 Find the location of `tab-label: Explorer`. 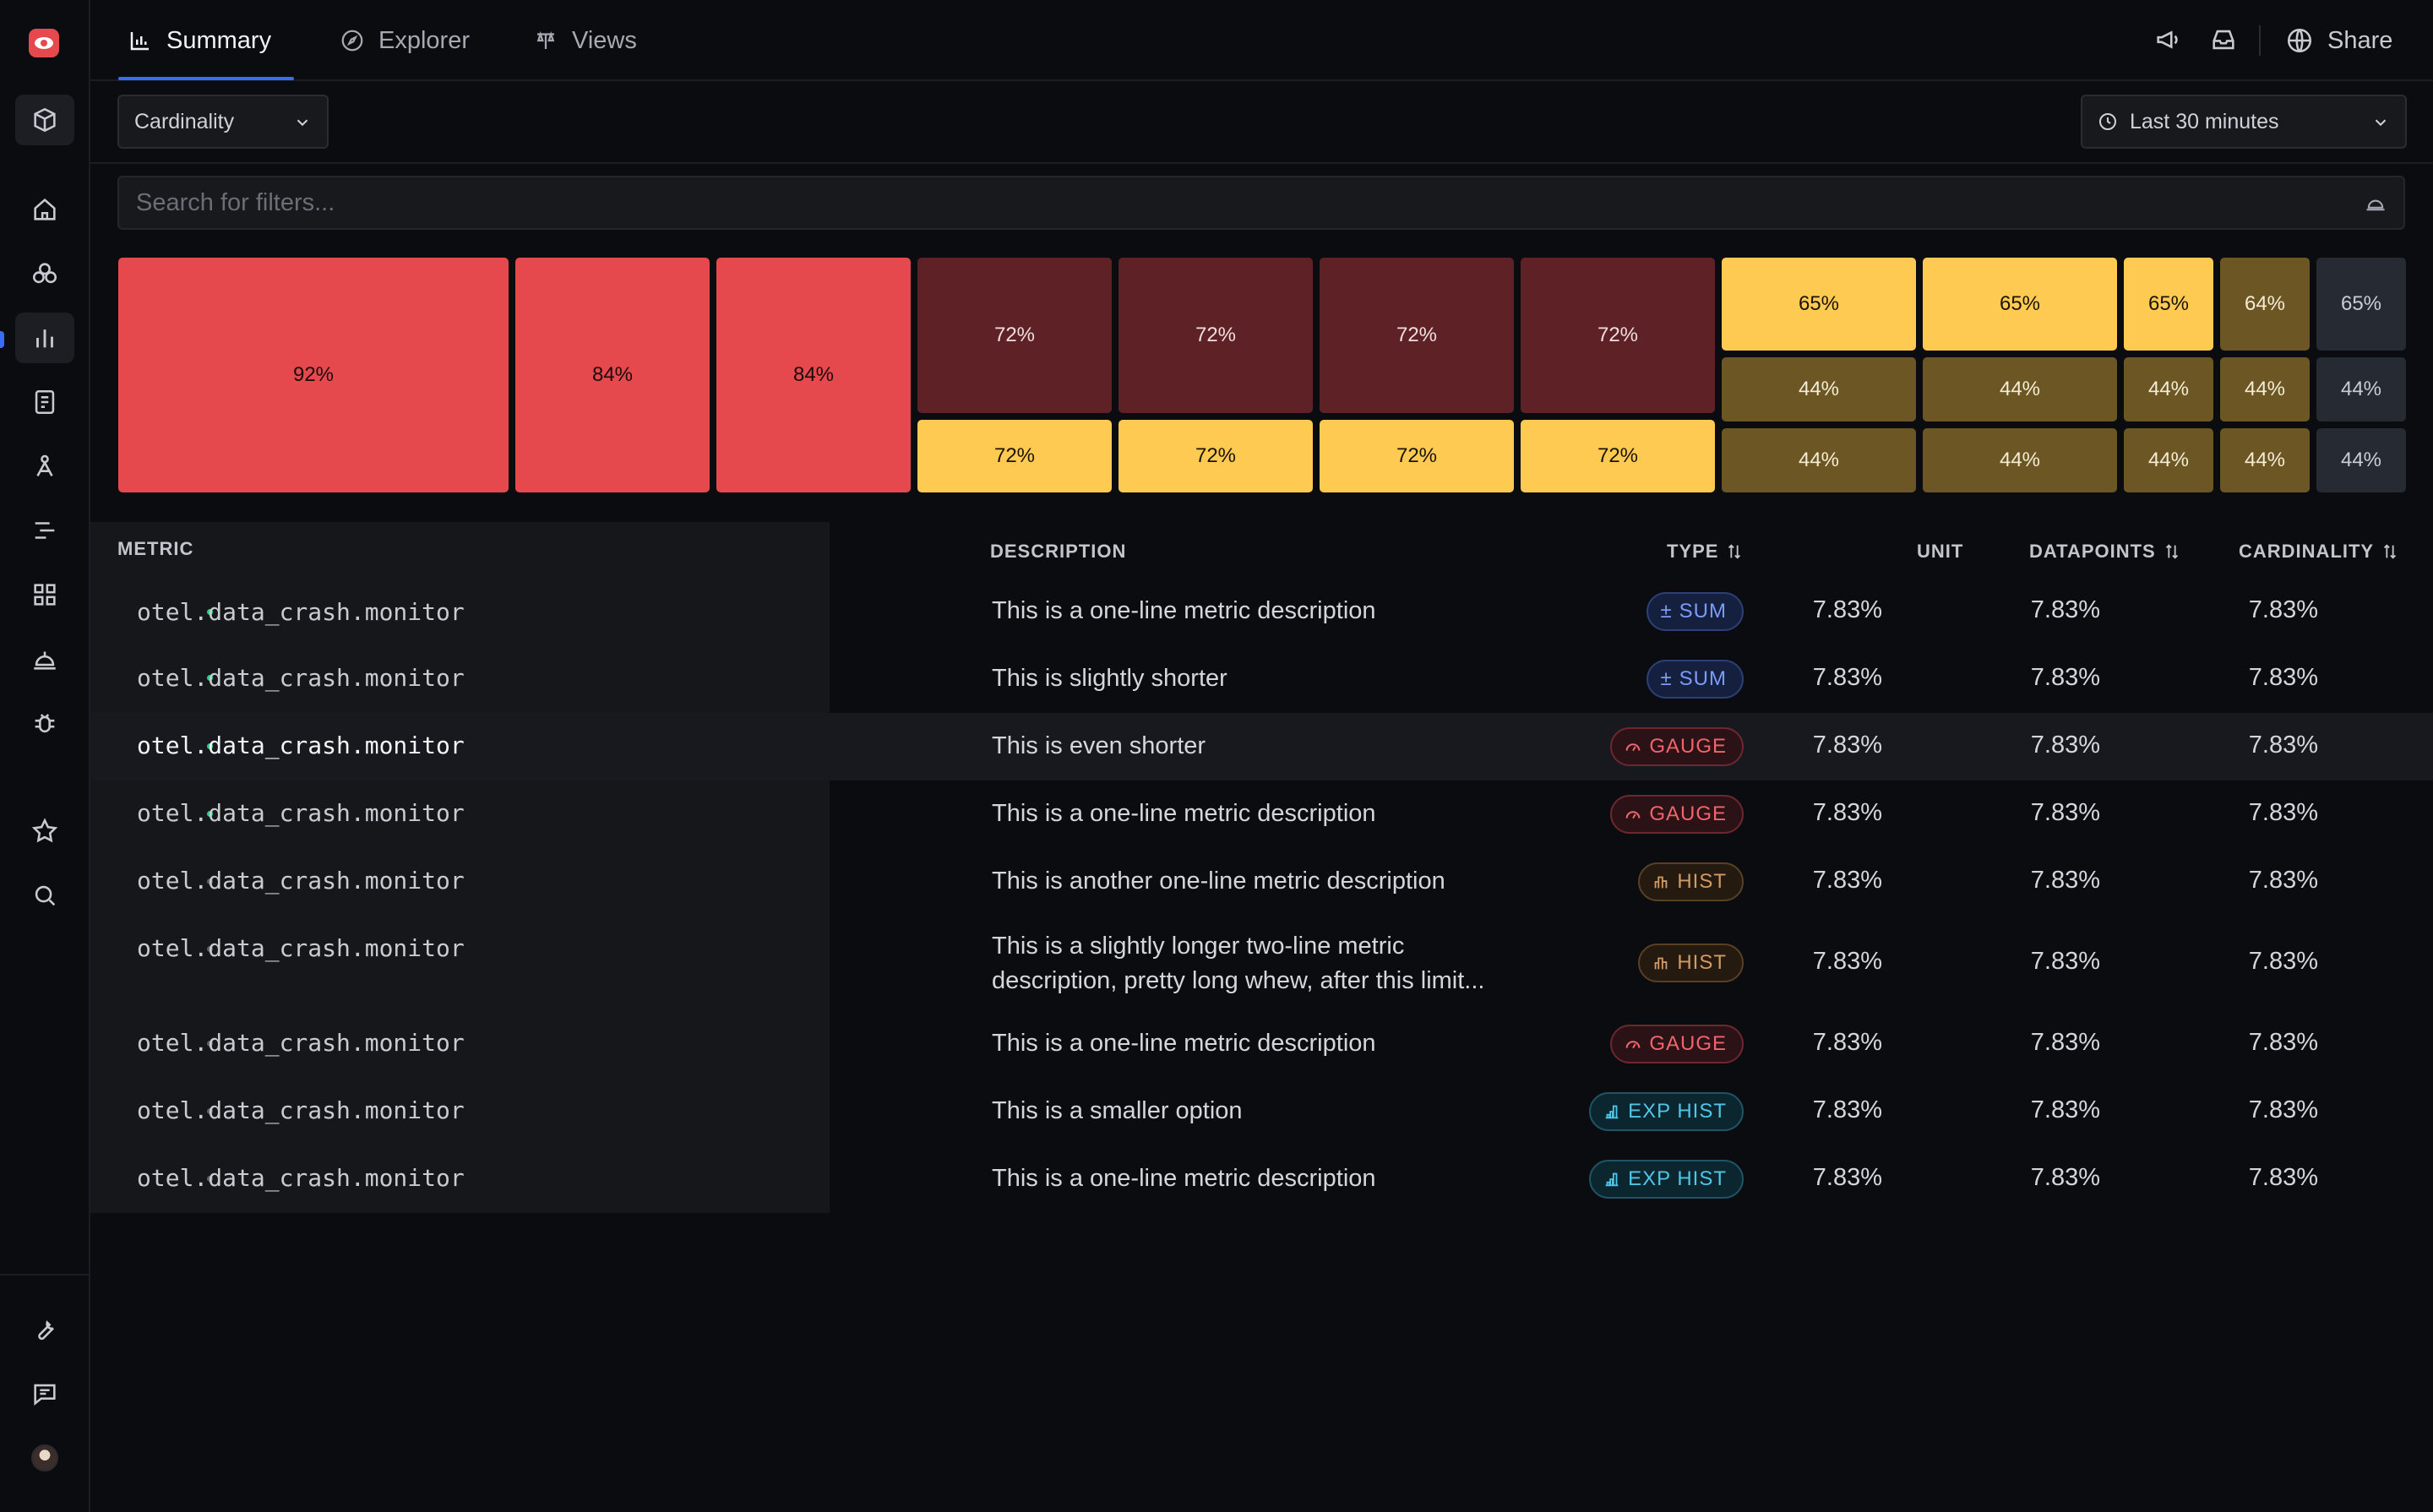

tab-label: Explorer is located at coordinates (424, 40).